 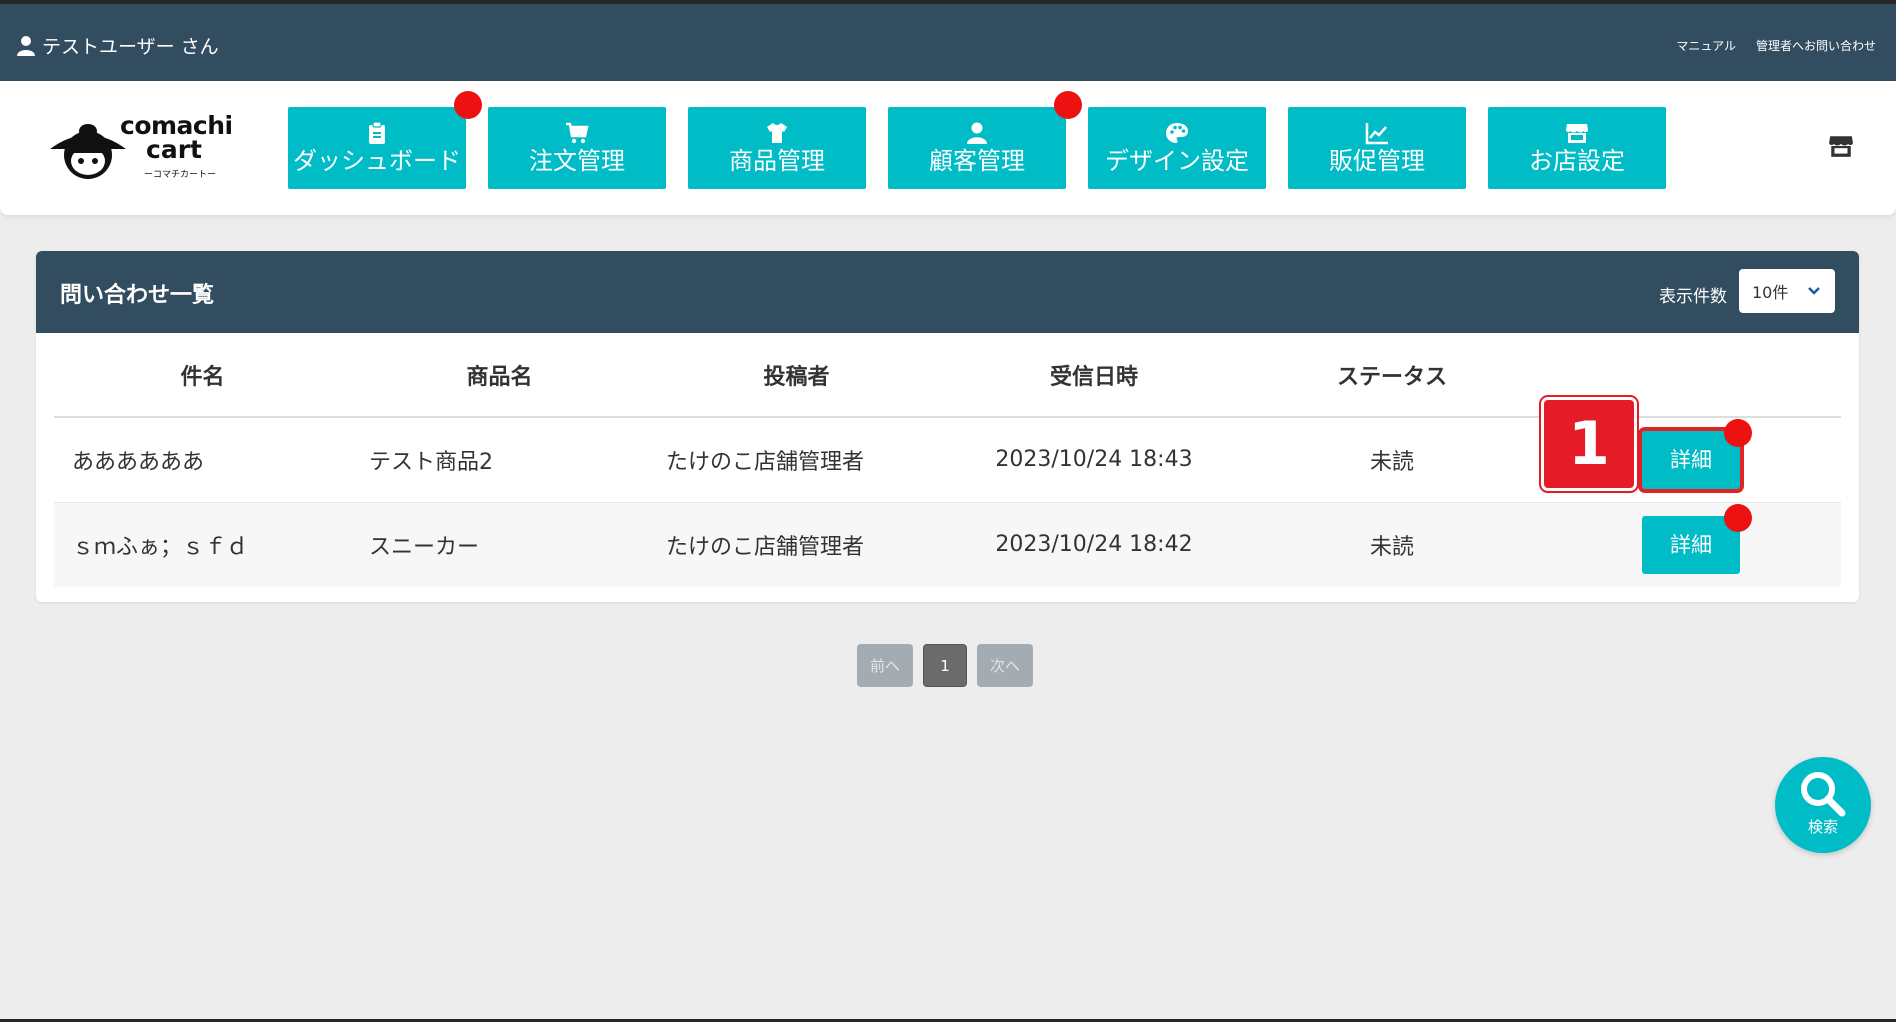 I want to click on pagination-prev-button: 前へ, so click(x=885, y=665).